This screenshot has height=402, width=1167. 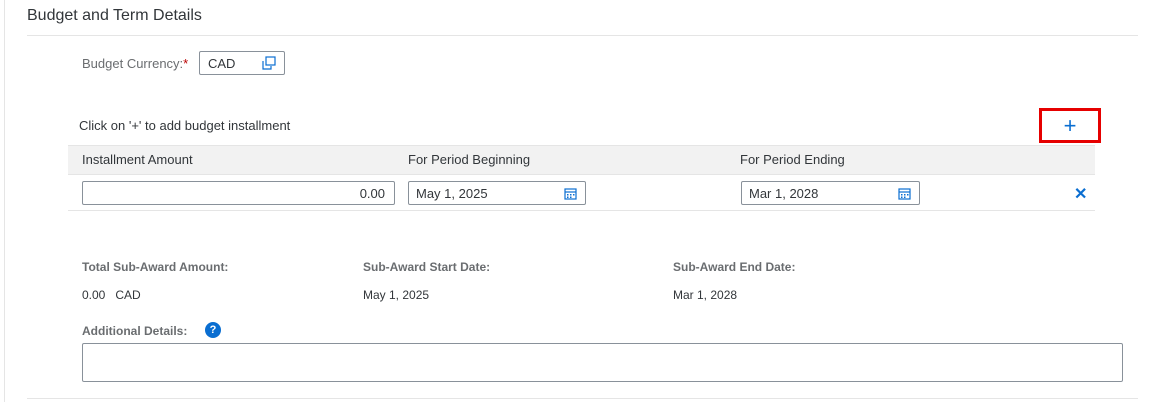 What do you see at coordinates (581, 210) in the screenshot?
I see `table-row-divider` at bounding box center [581, 210].